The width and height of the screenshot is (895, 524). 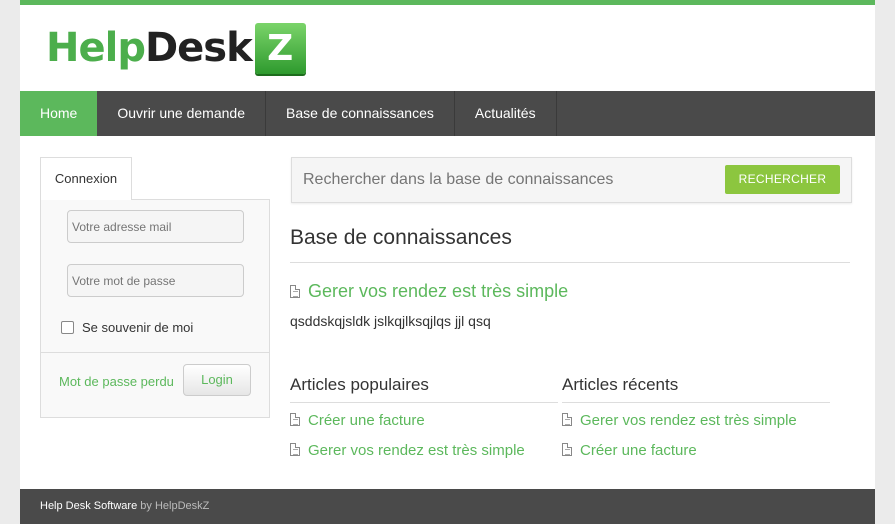 I want to click on featured-article-link: Gerer vos rendez est très simple, so click(x=429, y=291).